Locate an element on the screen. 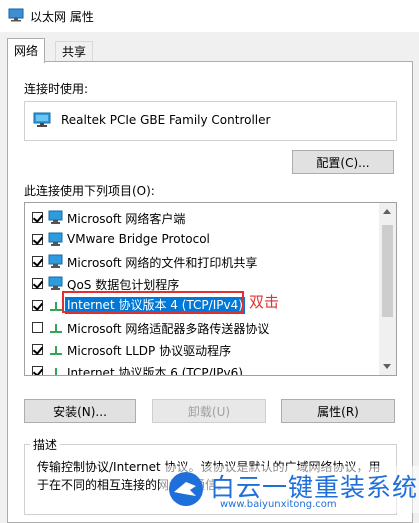 This screenshot has height=523, width=419. list-scrollbar is located at coordinates (387, 289).